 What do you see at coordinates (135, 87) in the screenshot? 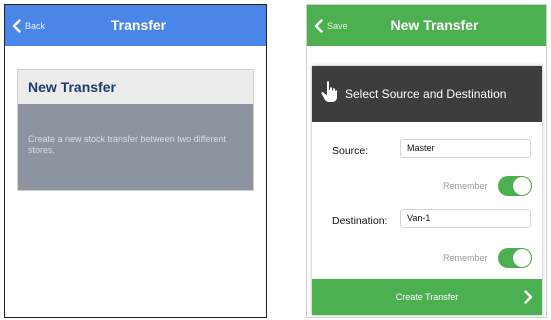
I see `card-title: New Transfer` at bounding box center [135, 87].